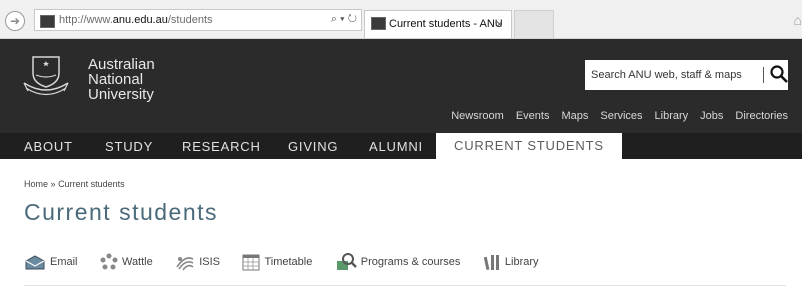 This screenshot has height=289, width=802. I want to click on breadcrumb-home: Home, so click(36, 184).